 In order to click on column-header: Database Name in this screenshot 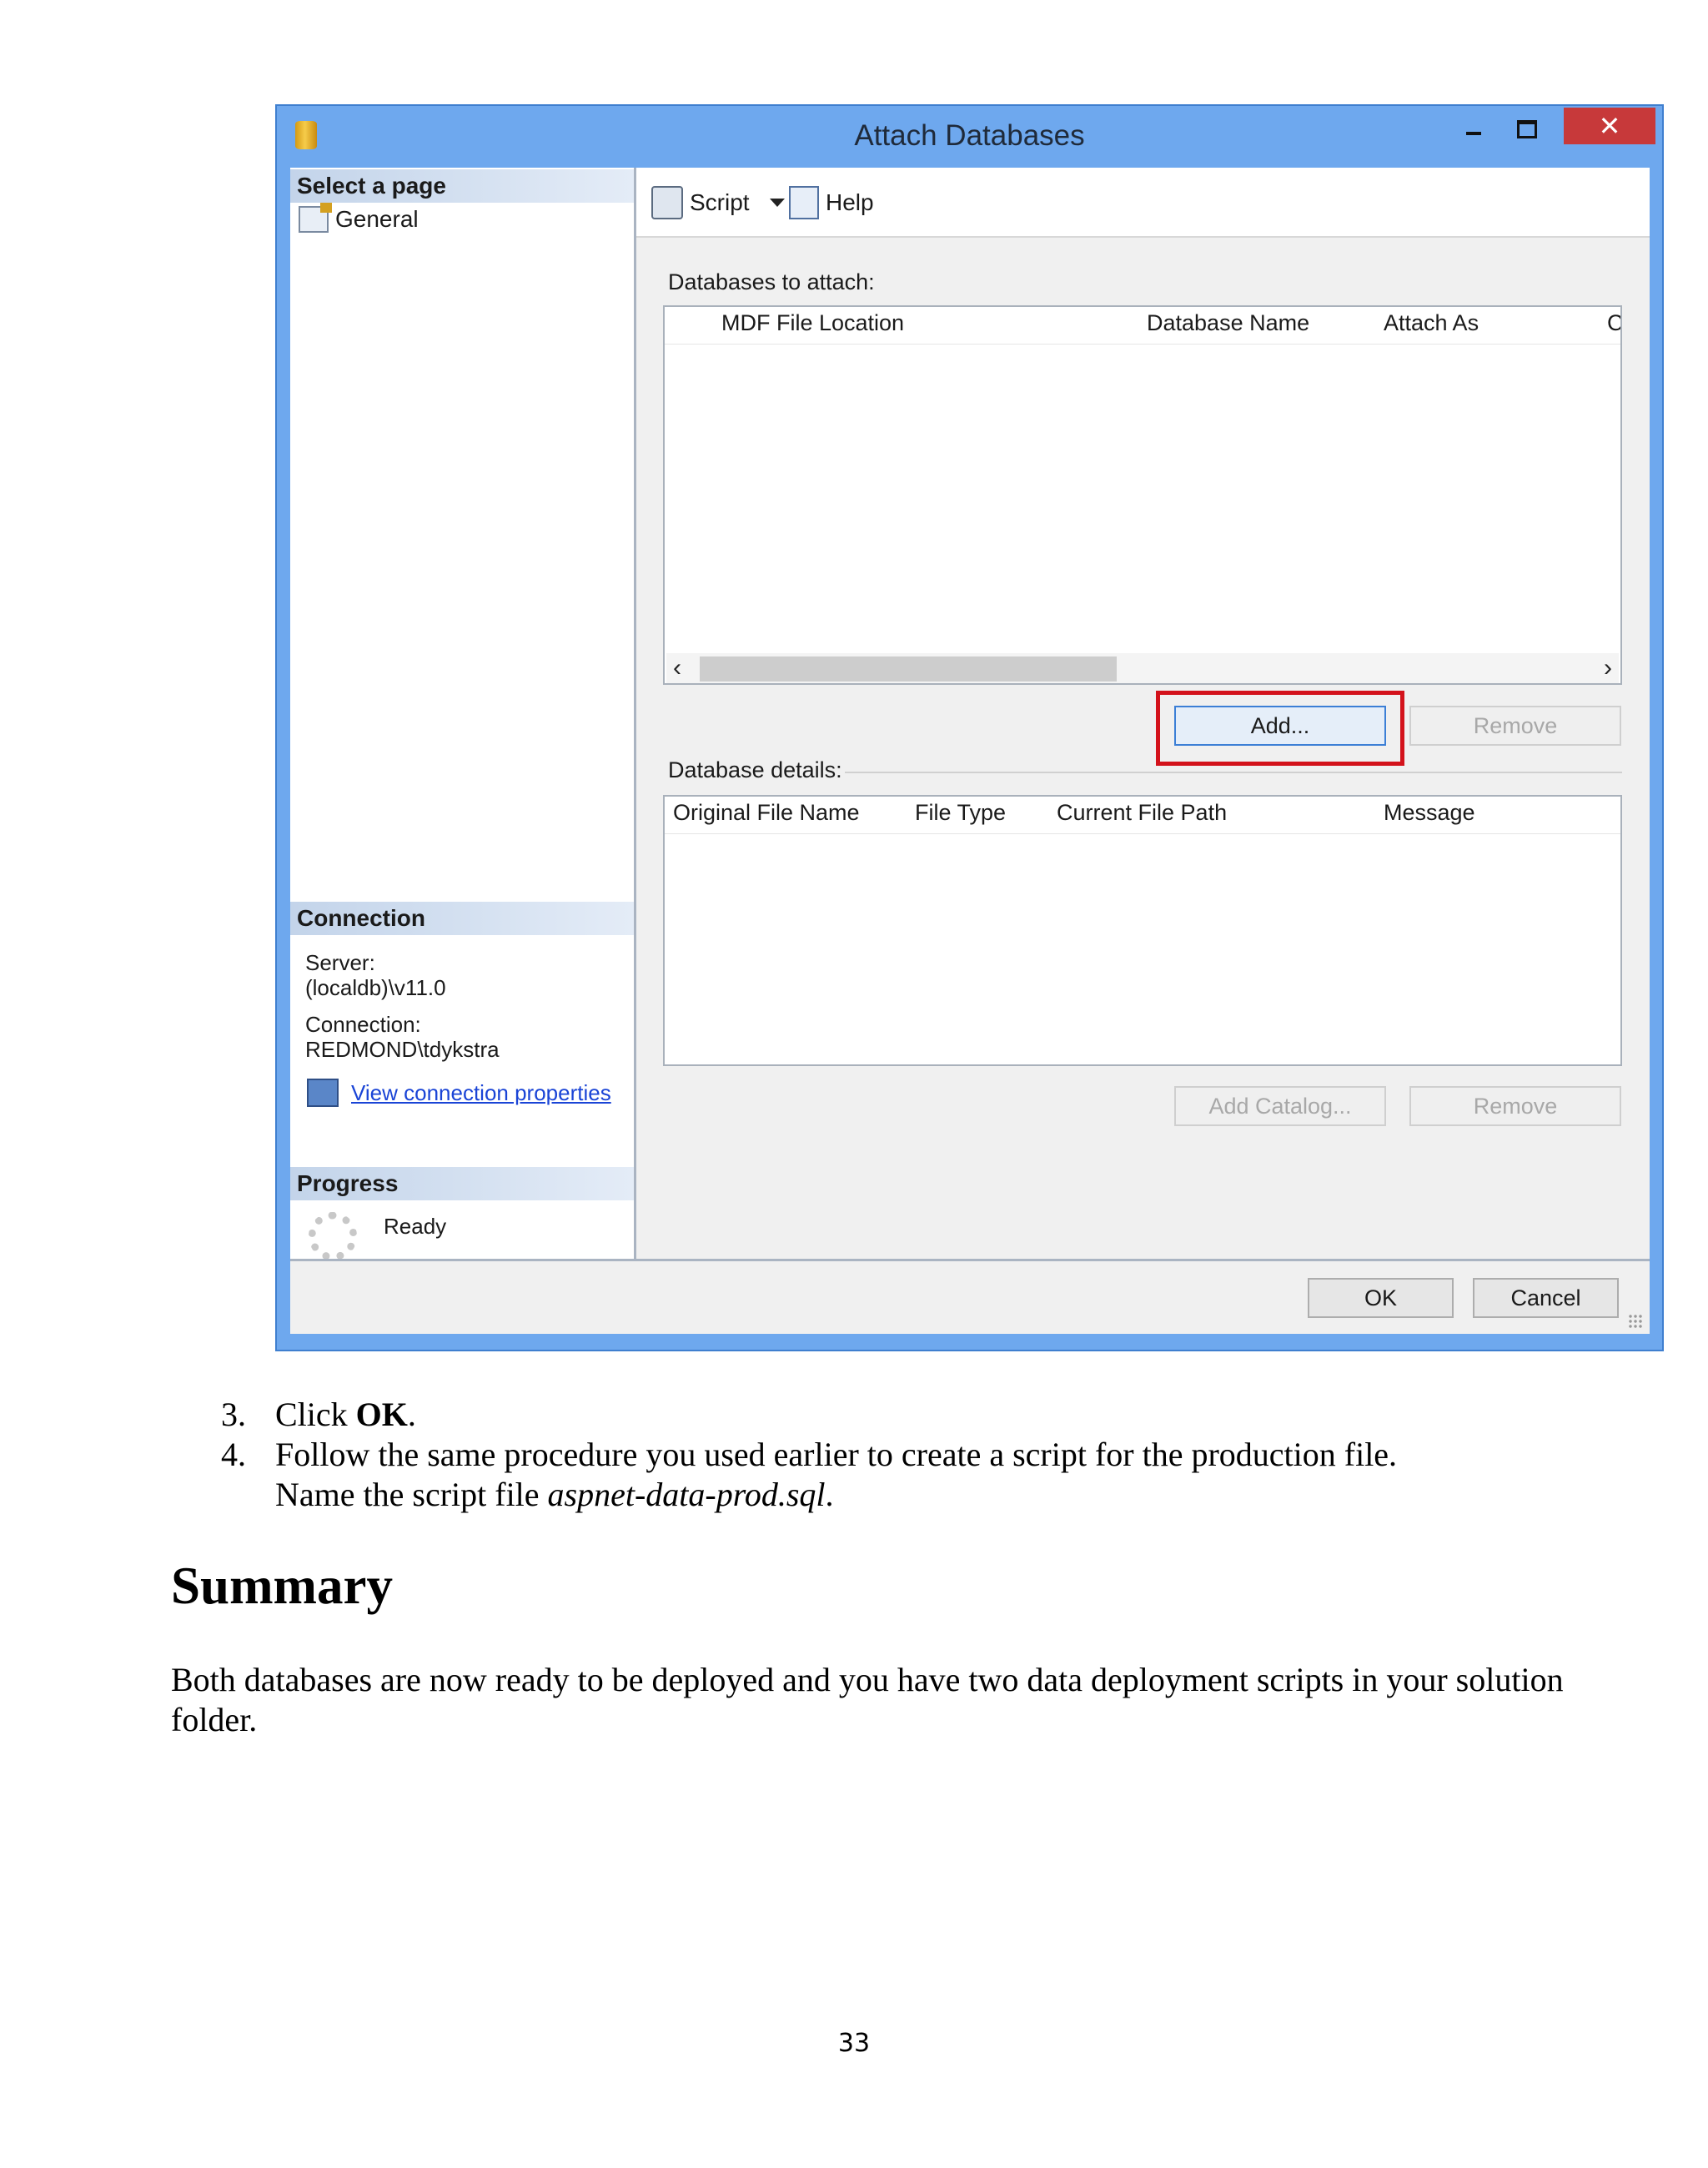, I will do `click(1228, 323)`.